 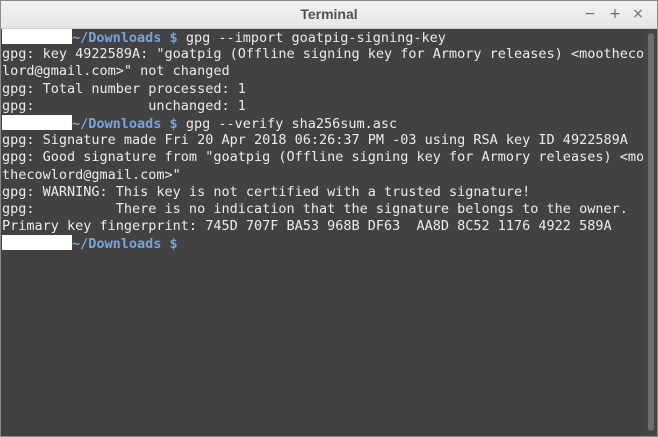 I want to click on output-line: thecowlord@gmail.com>", so click(x=91, y=174).